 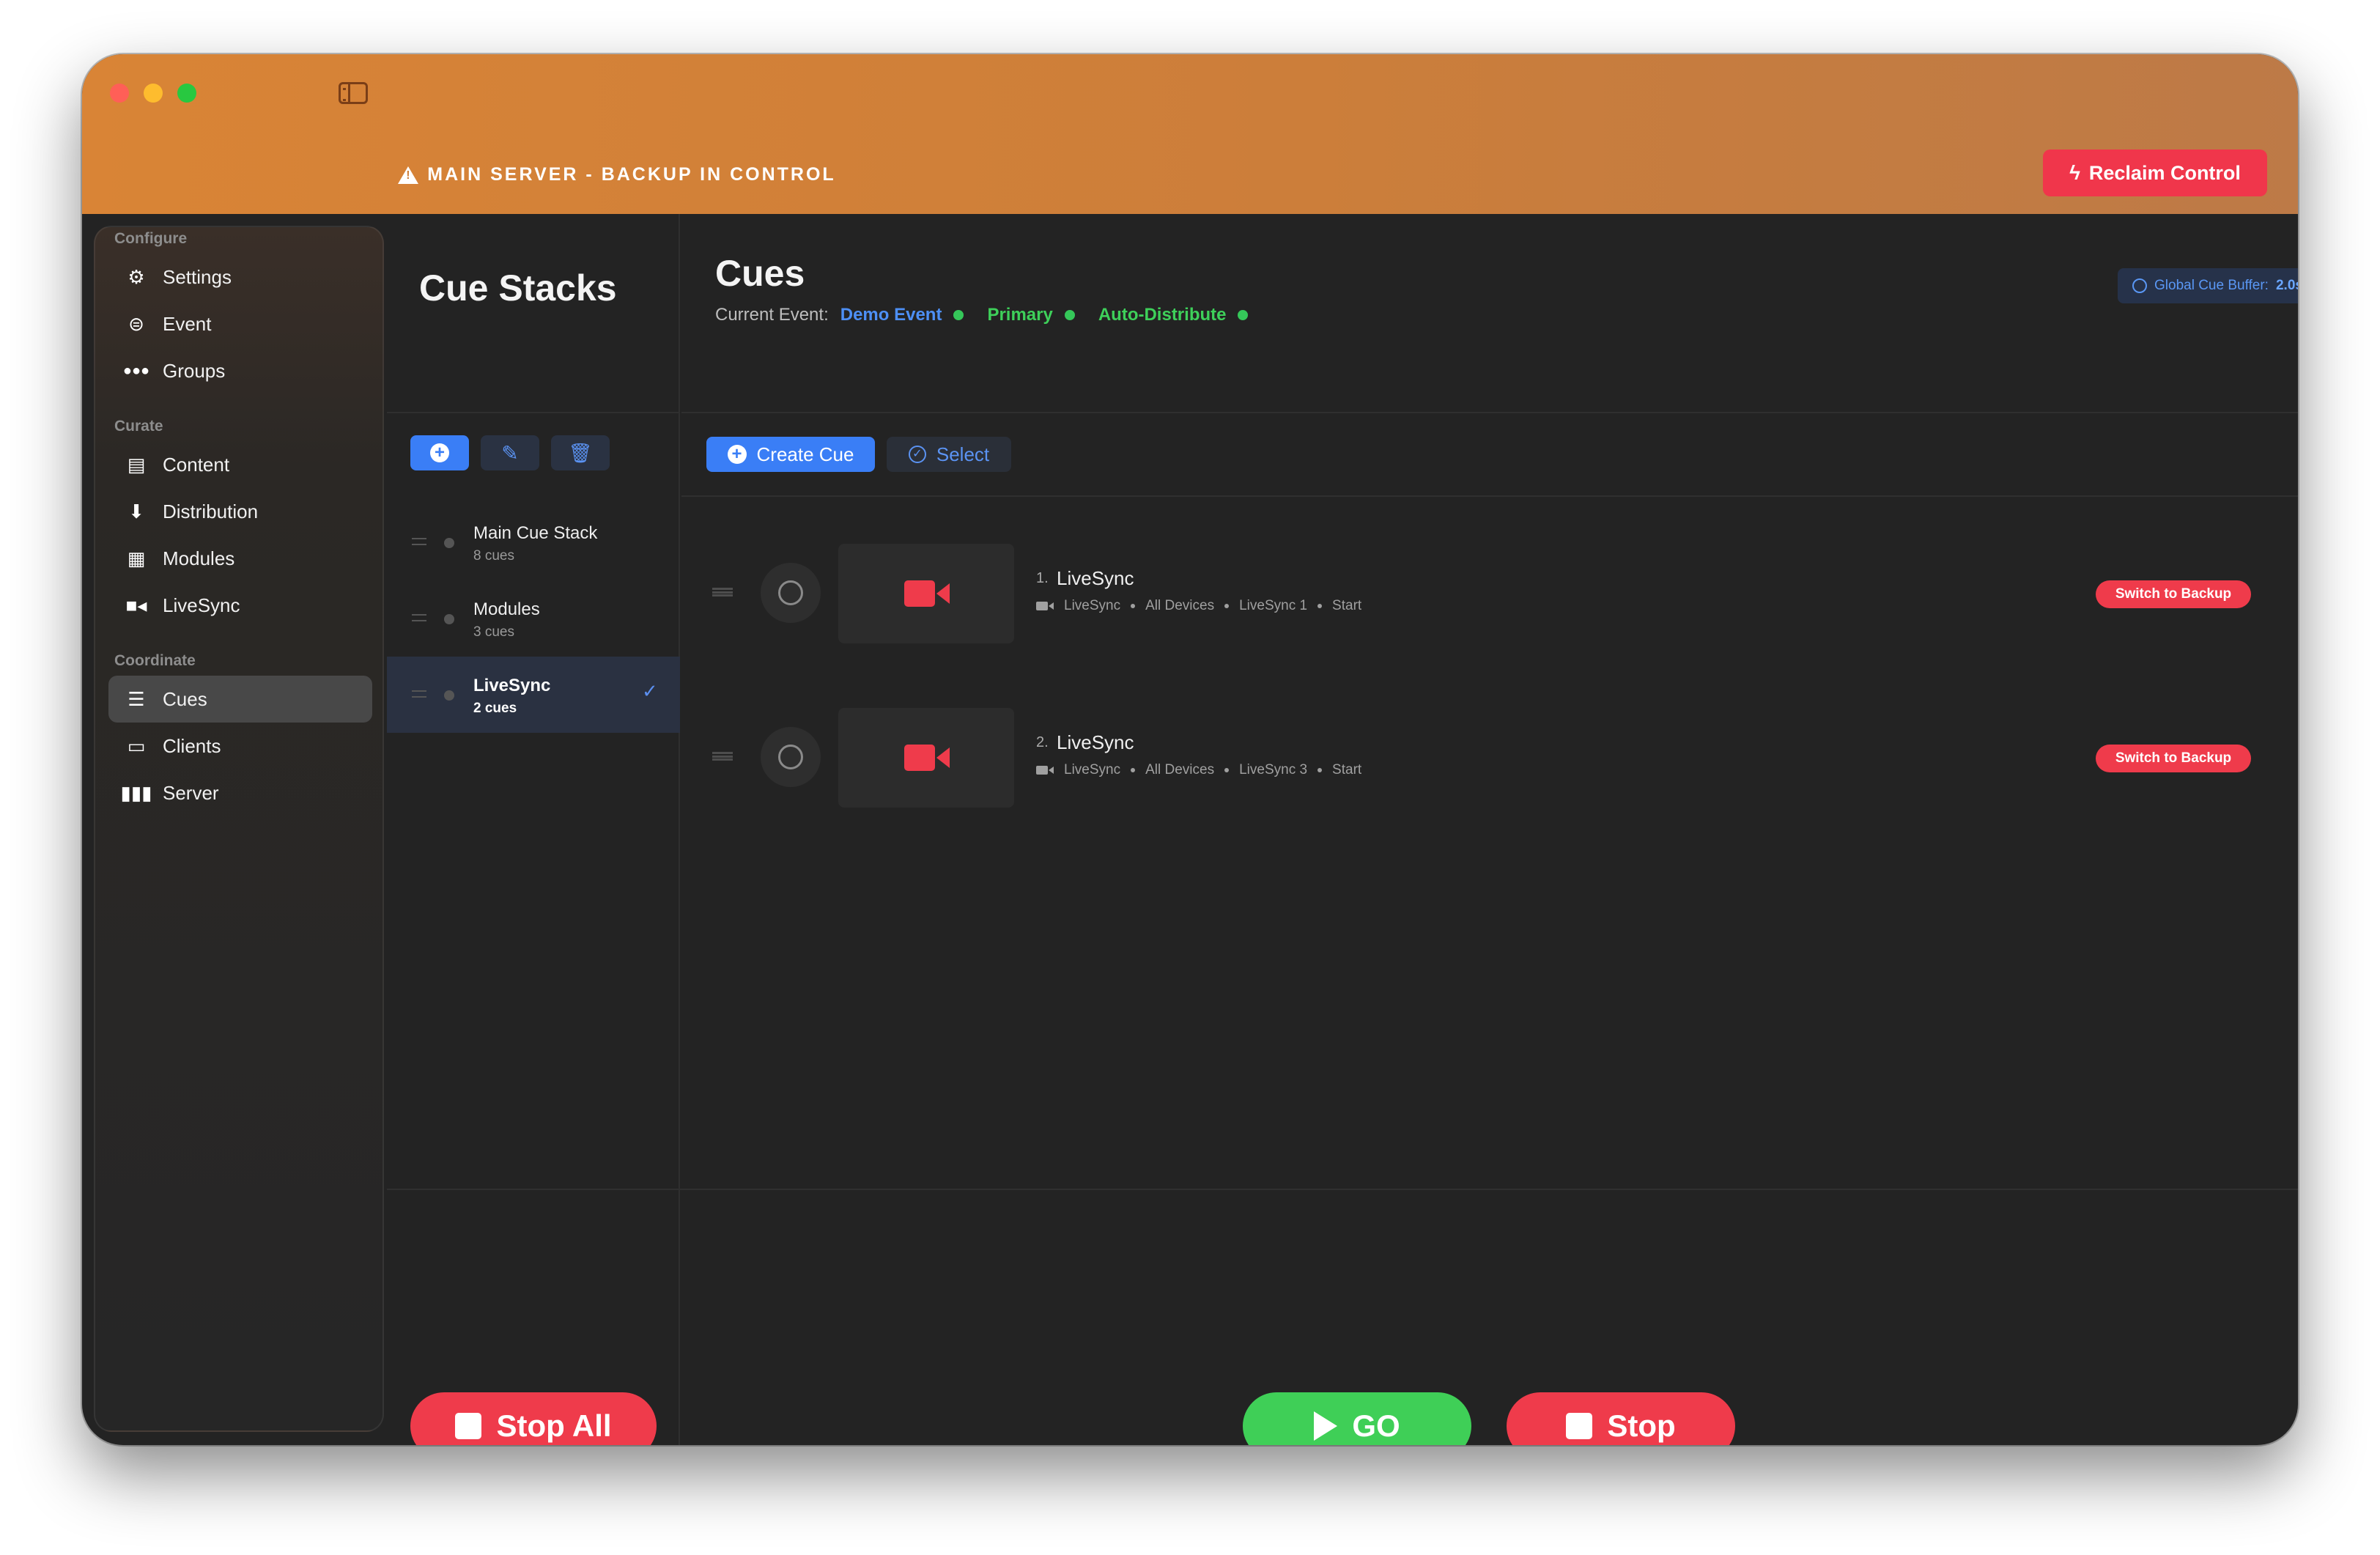 I want to click on stop-all-button: Stop All, so click(x=533, y=1419).